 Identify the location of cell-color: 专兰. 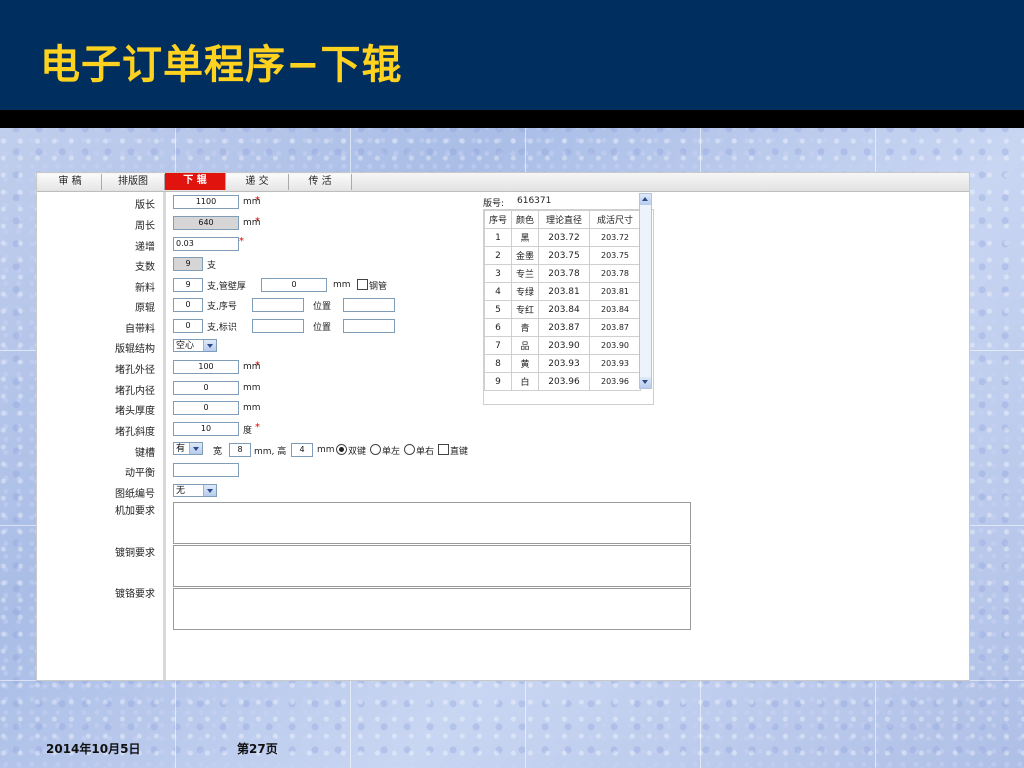
(525, 273).